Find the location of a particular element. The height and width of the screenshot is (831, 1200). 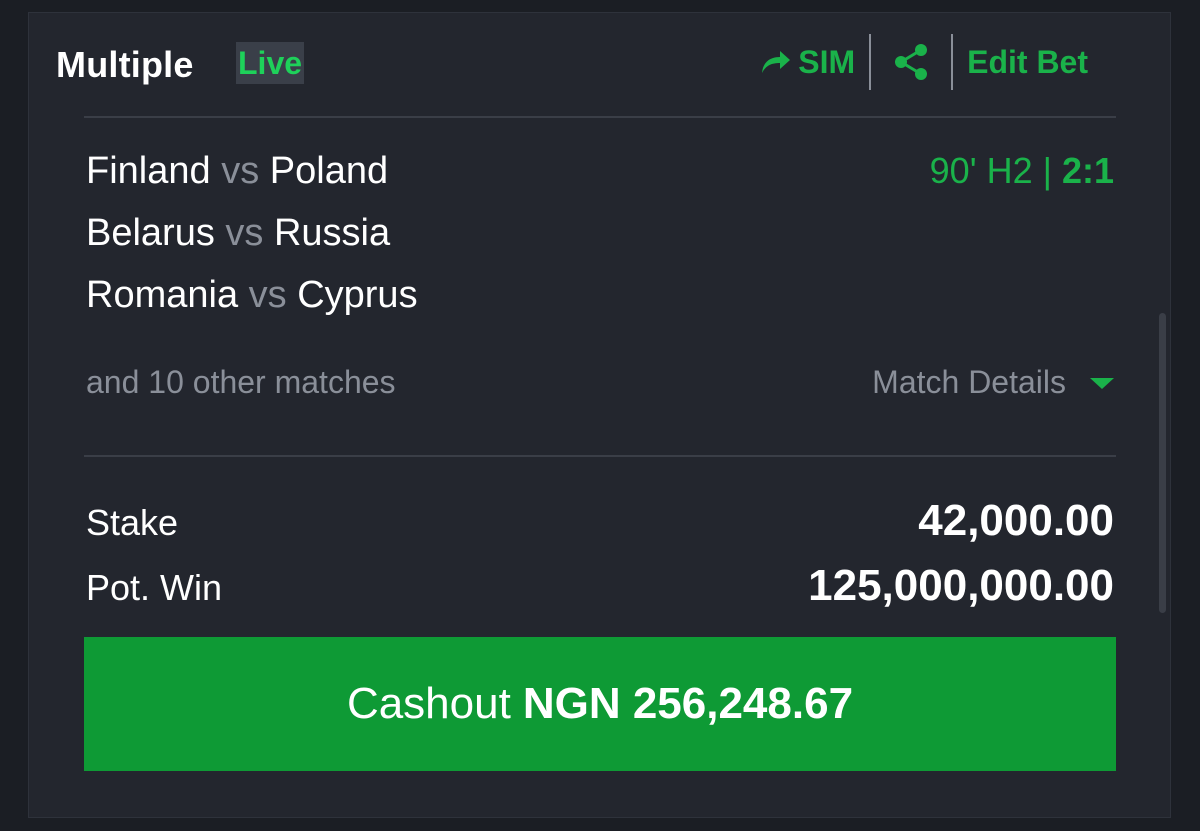

match-row: Belarus vs Russia is located at coordinates (238, 233).